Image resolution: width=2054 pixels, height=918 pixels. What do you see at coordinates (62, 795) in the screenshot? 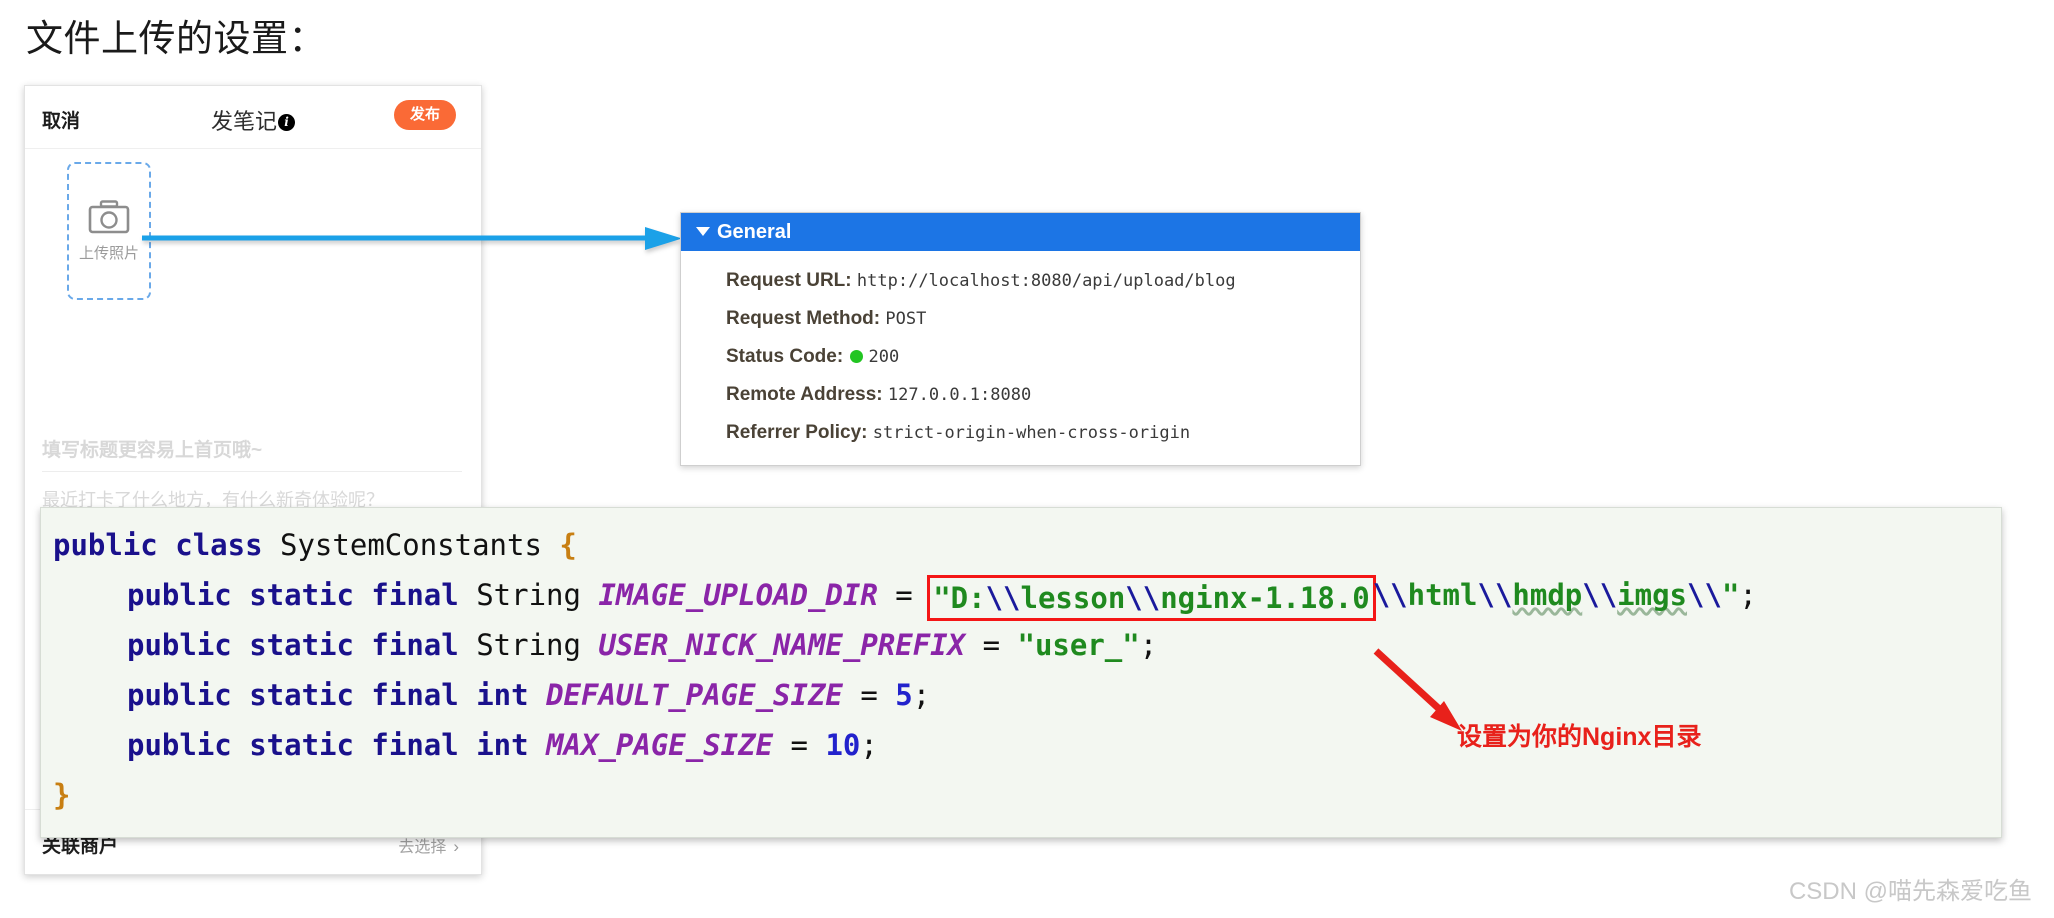
I see `close-brace: }` at bounding box center [62, 795].